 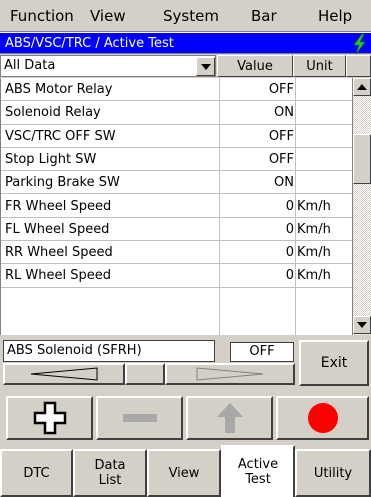 I want to click on active-test-value: OFF, so click(x=262, y=352).